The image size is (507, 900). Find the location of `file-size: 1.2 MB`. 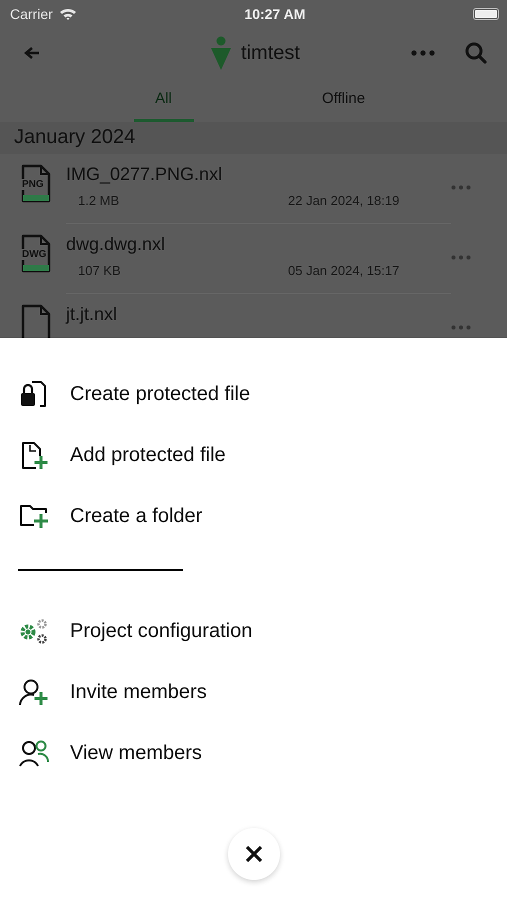

file-size: 1.2 MB is located at coordinates (99, 200).